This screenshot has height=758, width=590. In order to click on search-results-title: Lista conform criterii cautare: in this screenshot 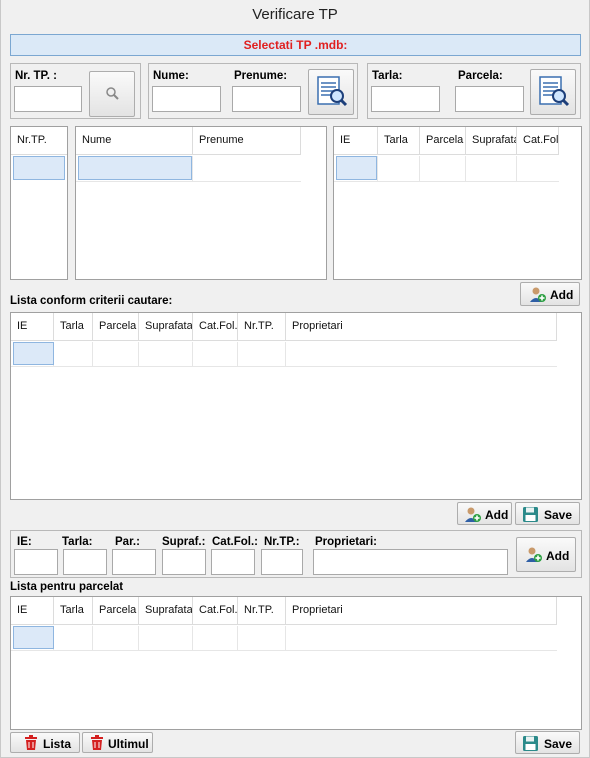, I will do `click(91, 301)`.